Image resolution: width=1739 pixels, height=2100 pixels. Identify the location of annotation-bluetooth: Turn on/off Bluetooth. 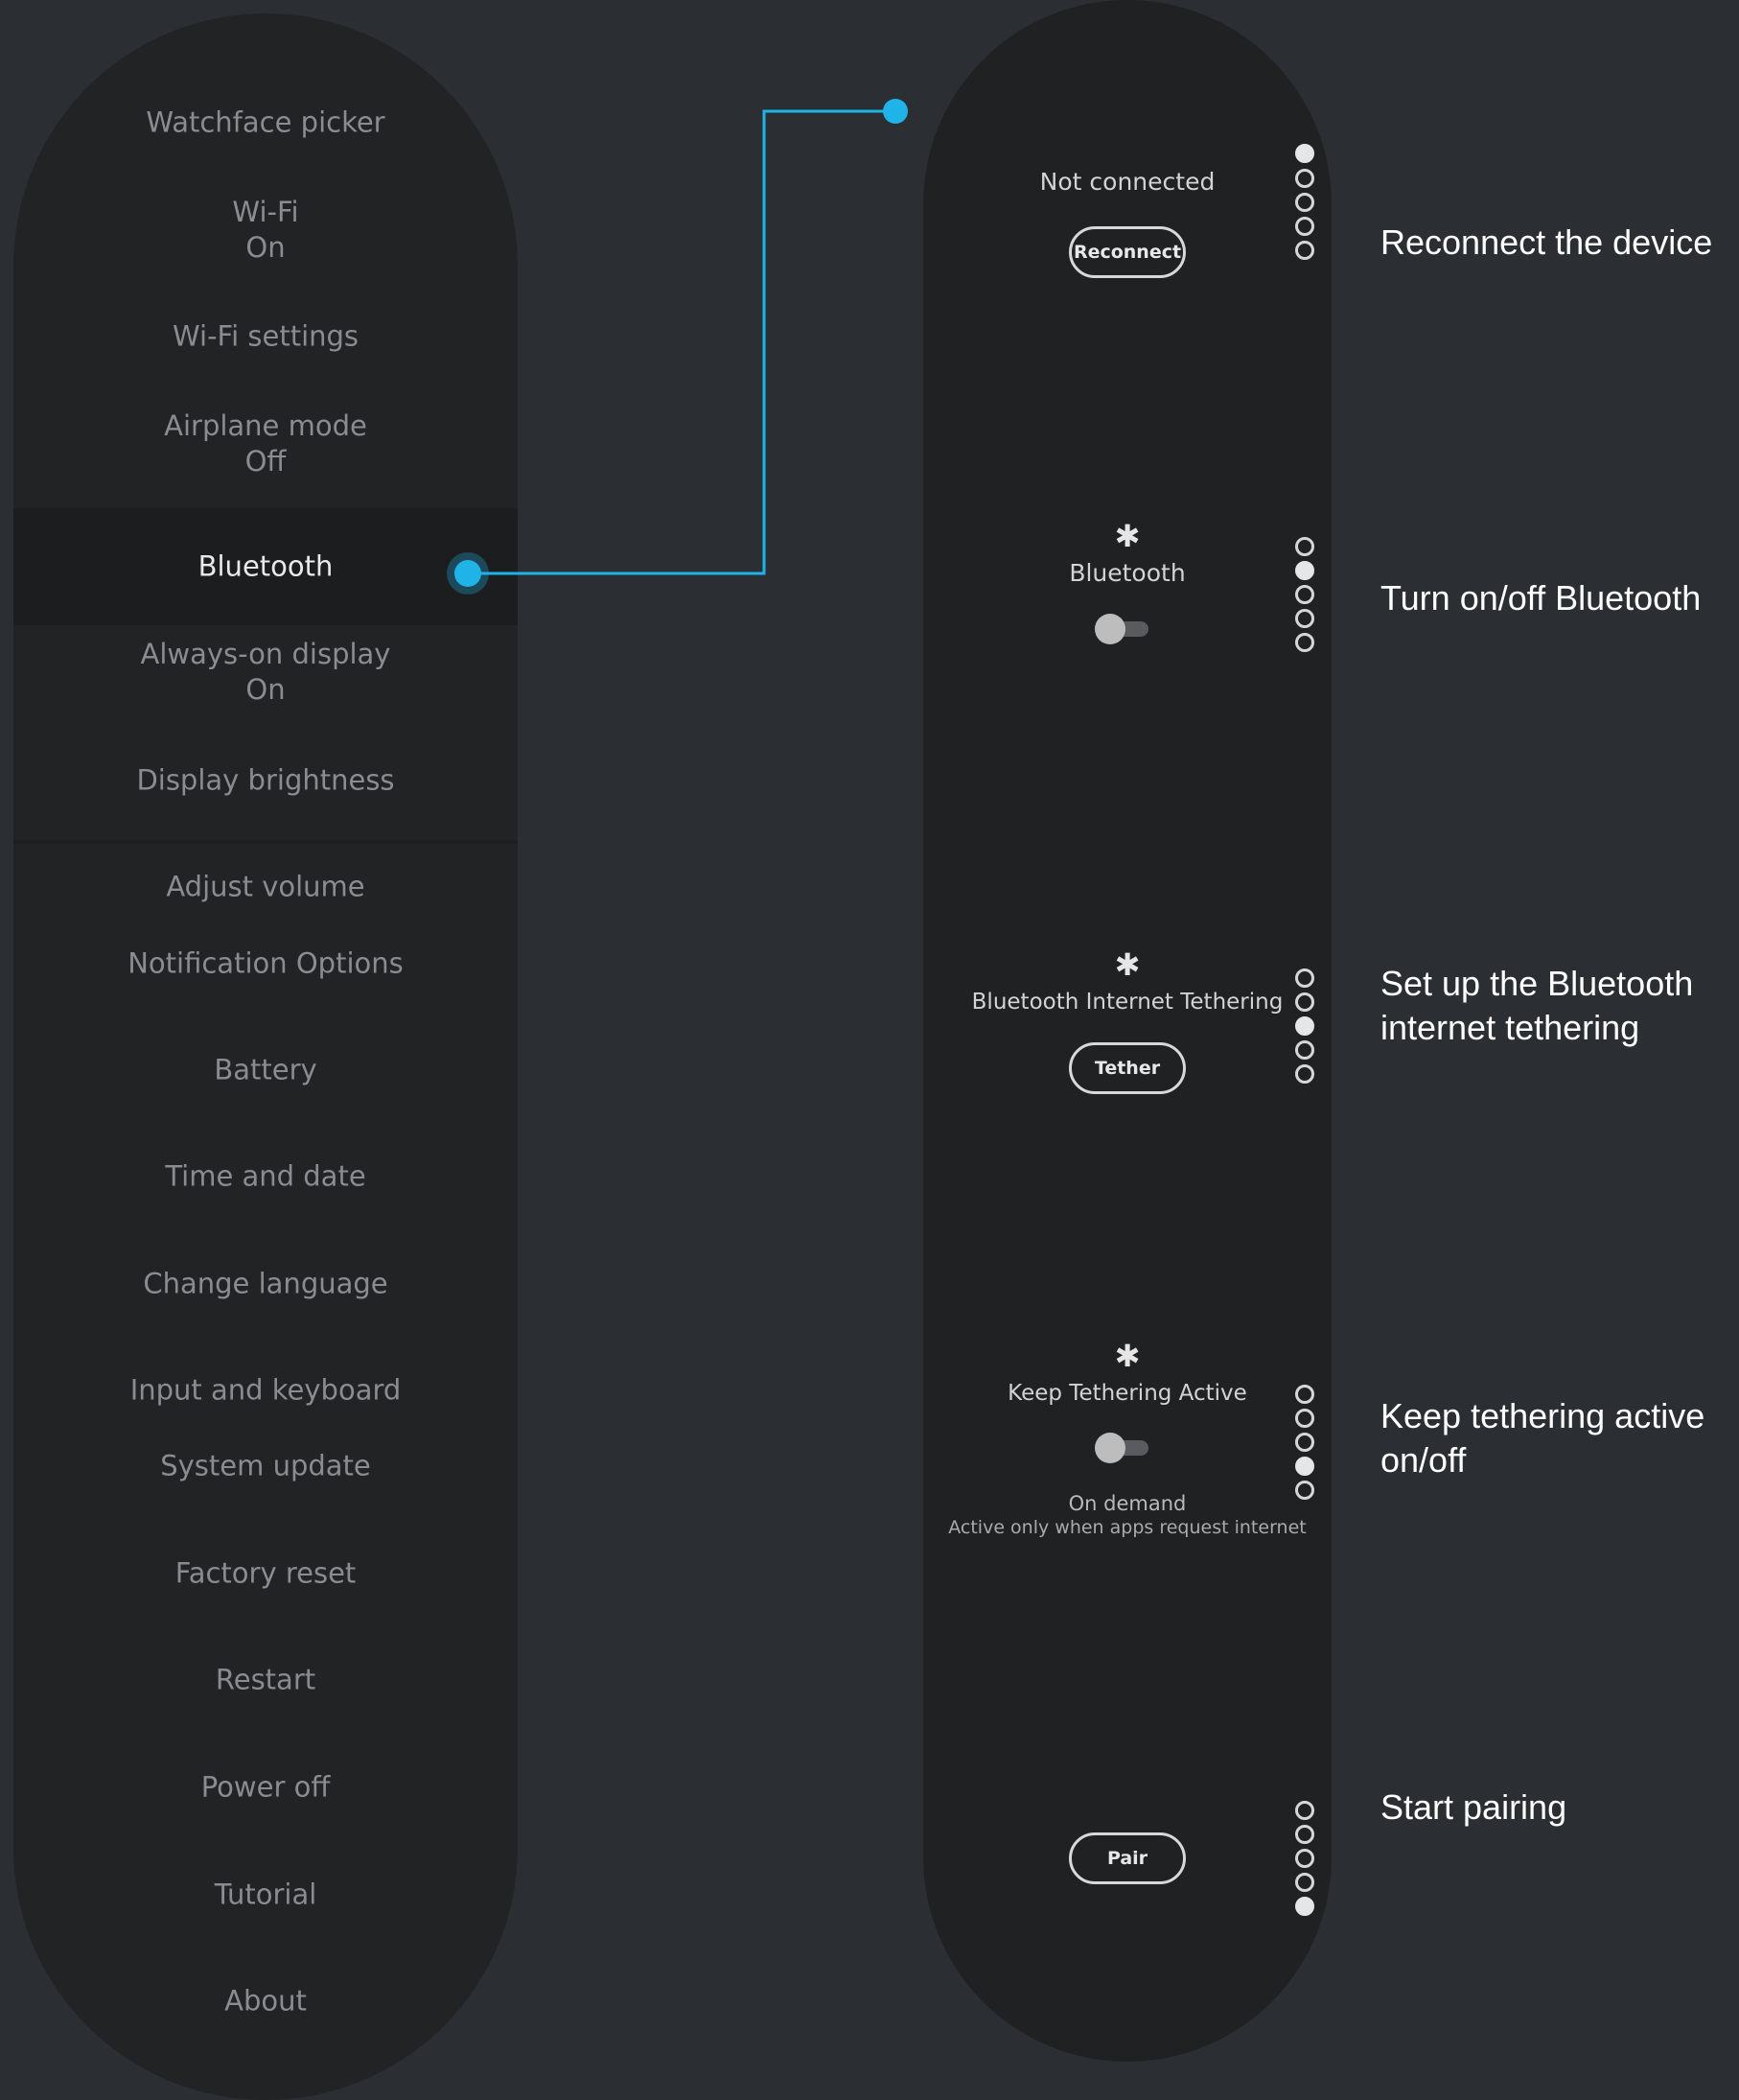
(1541, 598).